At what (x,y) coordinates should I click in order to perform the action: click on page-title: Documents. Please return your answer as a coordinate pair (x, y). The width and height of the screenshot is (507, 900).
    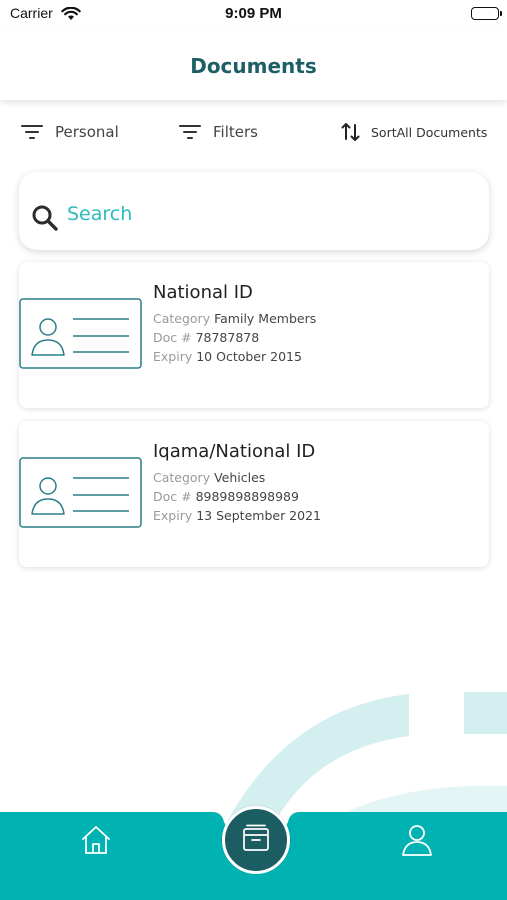
    Looking at the image, I should click on (253, 66).